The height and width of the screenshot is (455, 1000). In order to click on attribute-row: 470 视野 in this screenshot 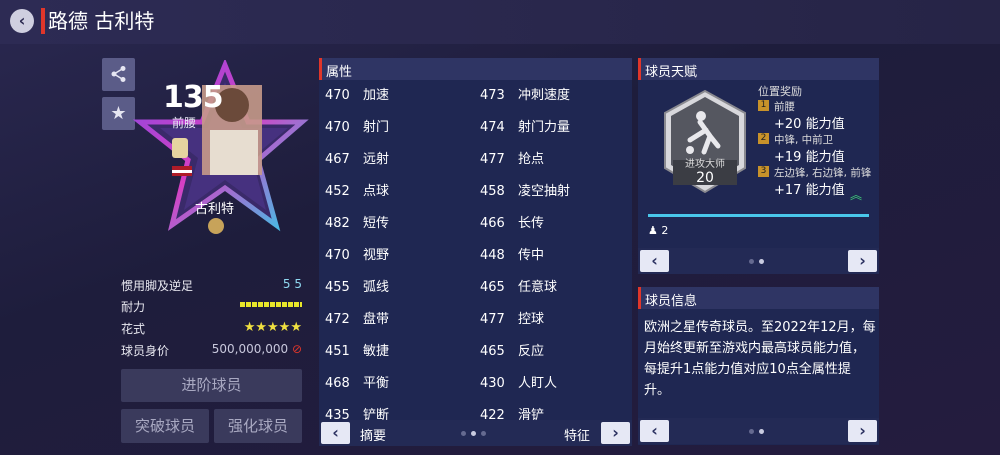, I will do `click(400, 256)`.